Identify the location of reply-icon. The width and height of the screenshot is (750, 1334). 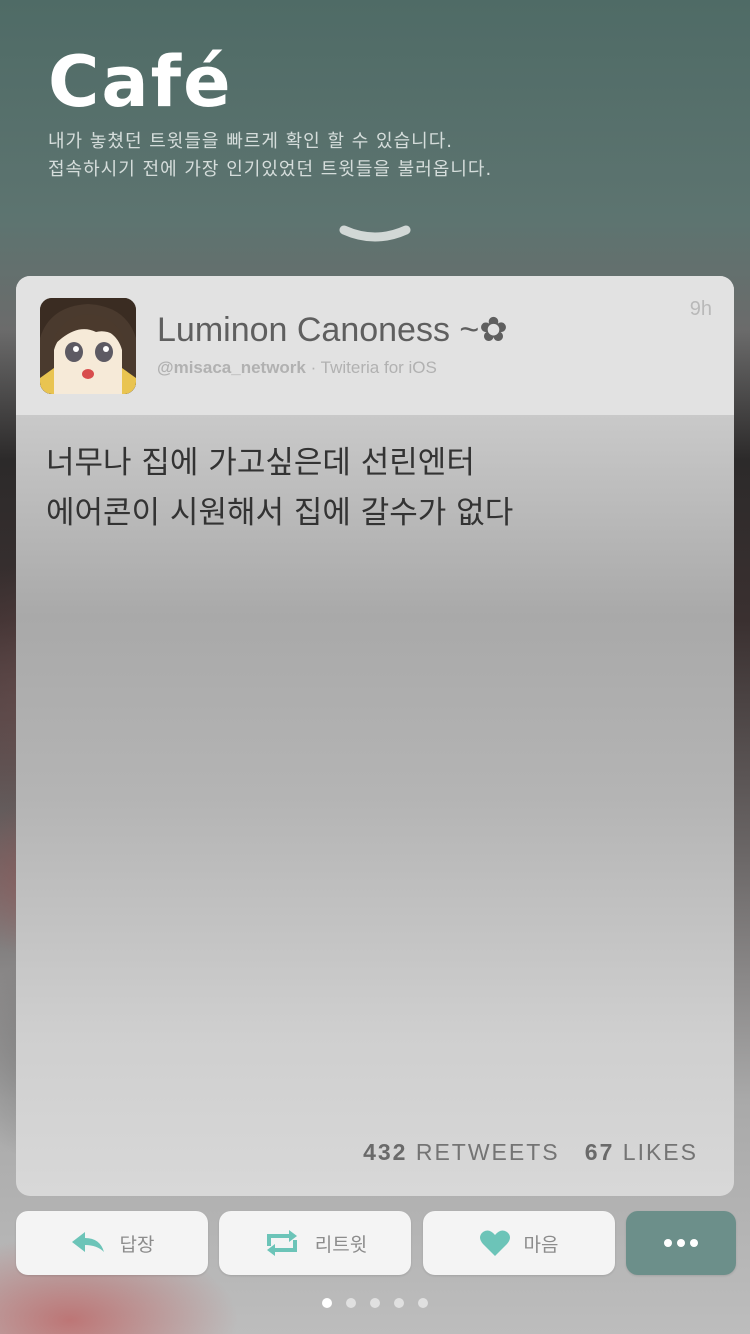
(87, 1242).